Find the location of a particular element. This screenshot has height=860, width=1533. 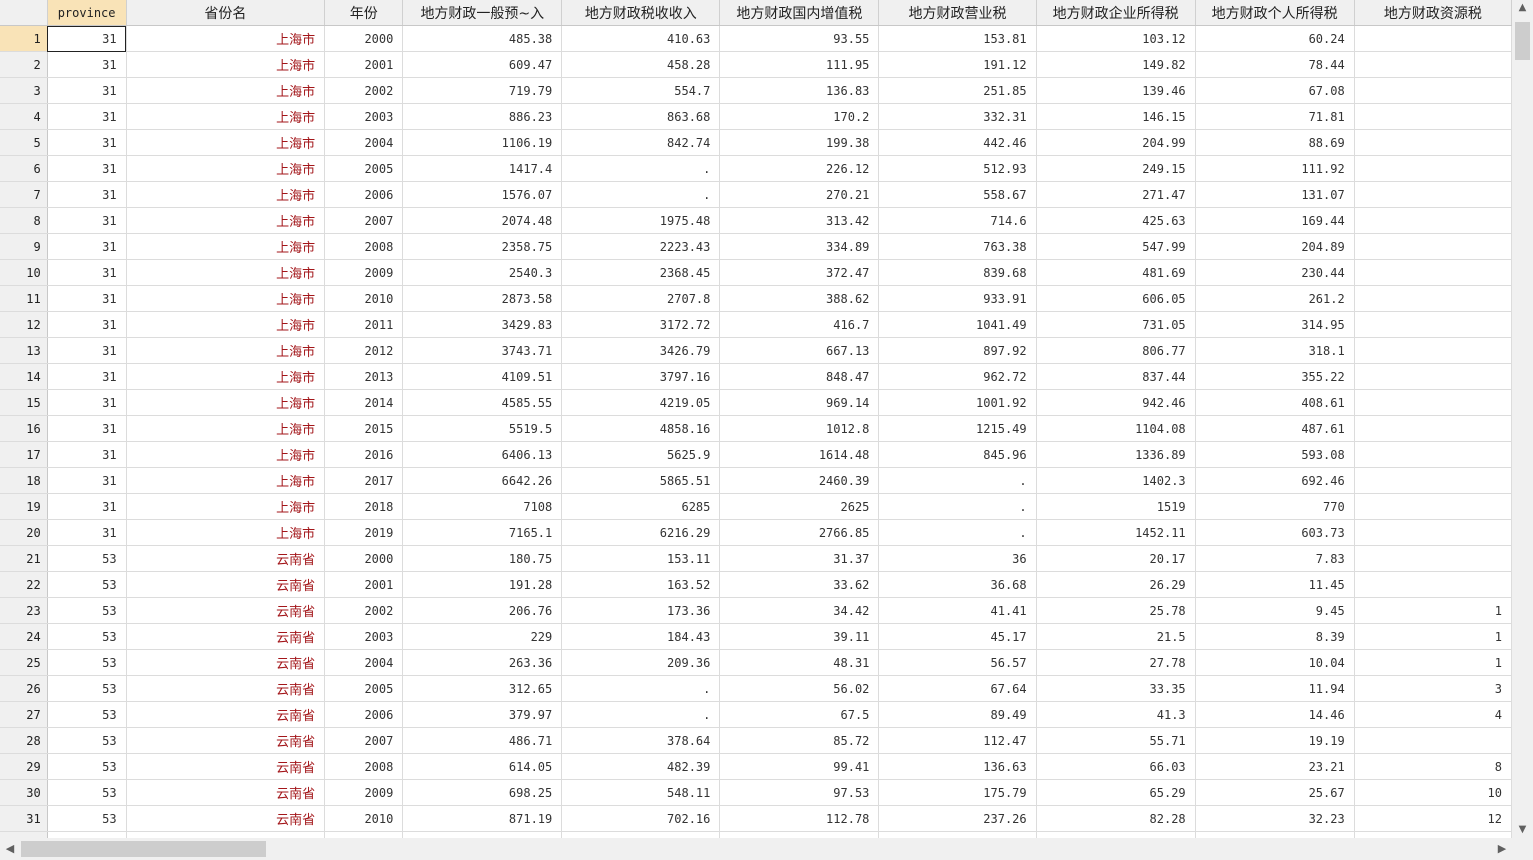

table-row: 24 53 云南省 2003 229 184.43 39.11 45.17 21.5 8.39 1 is located at coordinates (756, 636).